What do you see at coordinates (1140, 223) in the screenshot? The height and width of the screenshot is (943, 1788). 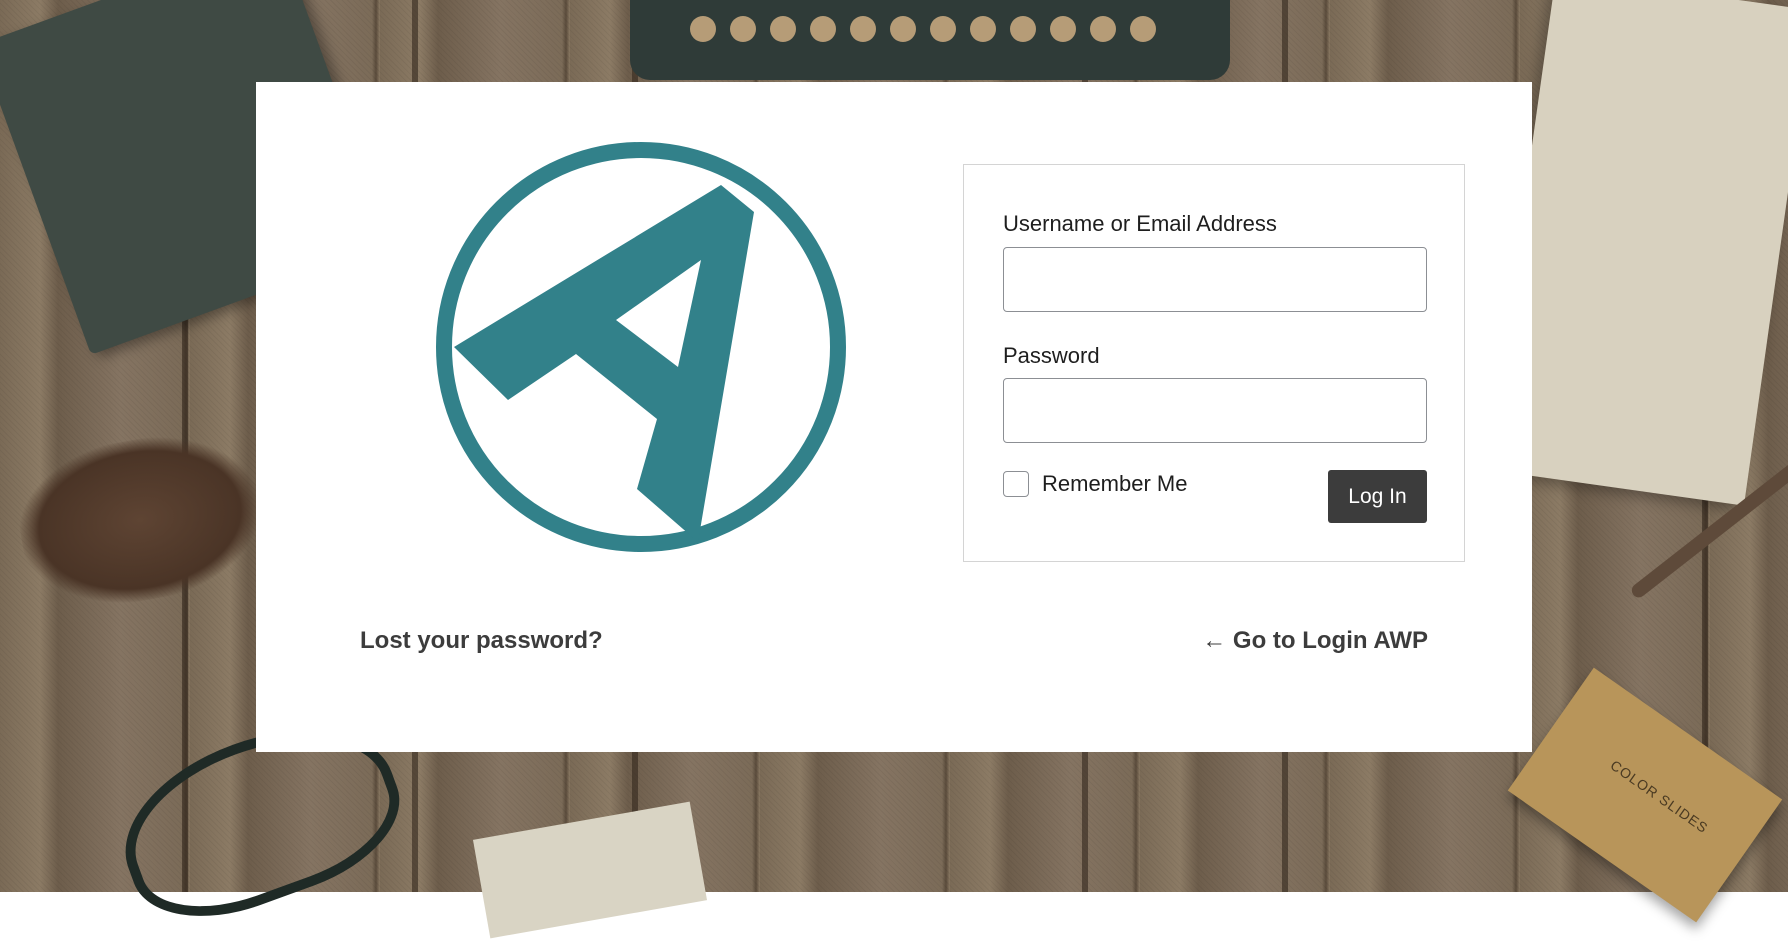 I see `username-label: Username or Email Address` at bounding box center [1140, 223].